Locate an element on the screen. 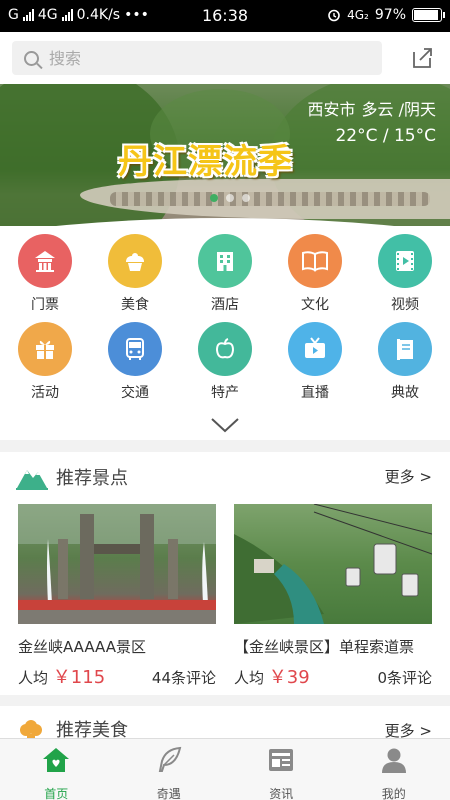 This screenshot has width=450, height=800. category-transport: 交通 is located at coordinates (135, 362).